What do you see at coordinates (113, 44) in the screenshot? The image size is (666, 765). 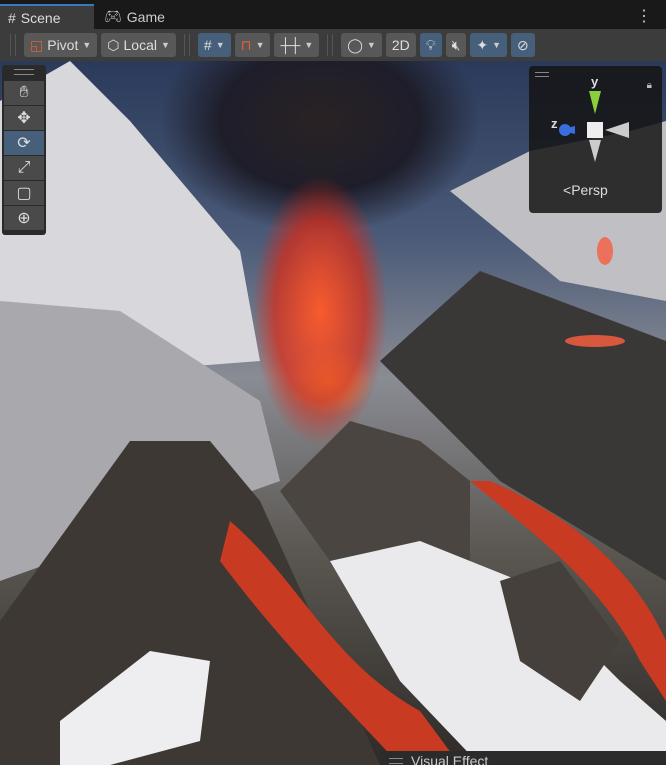 I see `cube-icon: ⬡` at bounding box center [113, 44].